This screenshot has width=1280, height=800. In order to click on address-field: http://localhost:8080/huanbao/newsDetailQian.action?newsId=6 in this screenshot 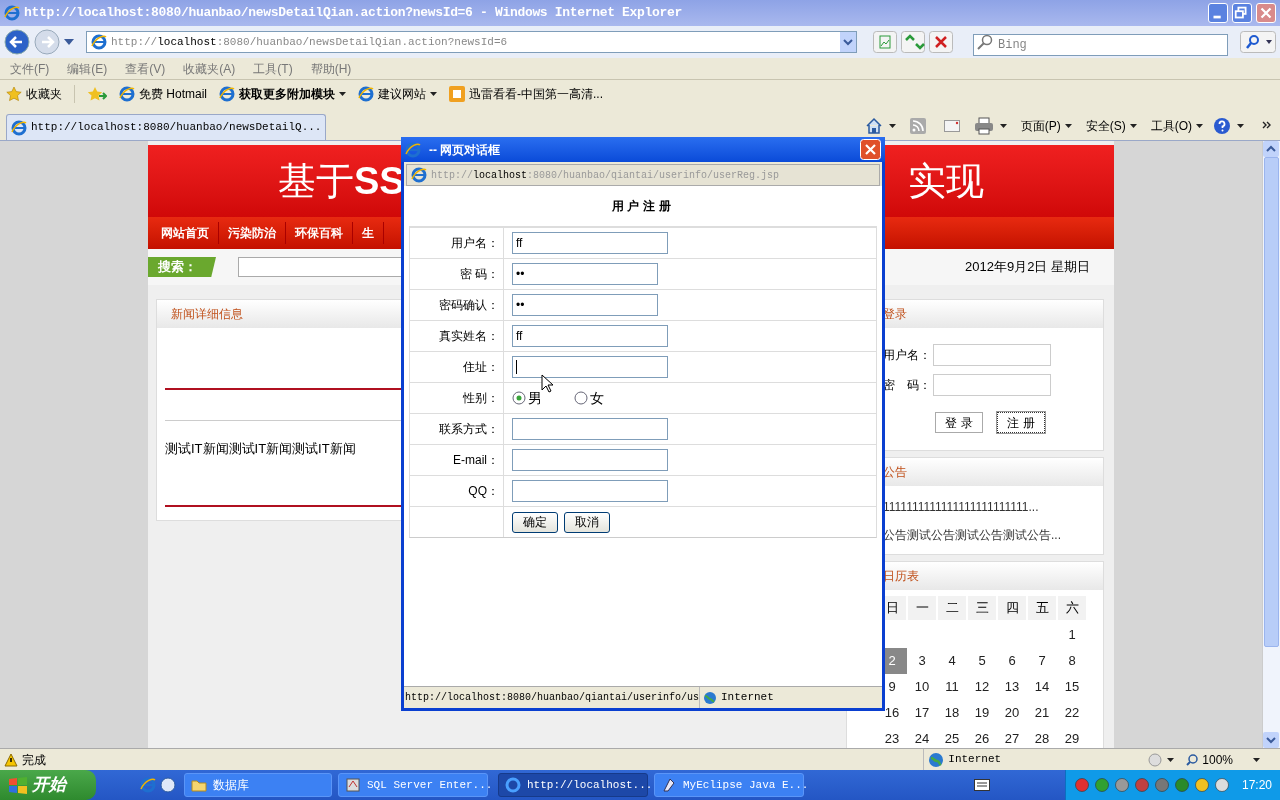, I will do `click(471, 42)`.